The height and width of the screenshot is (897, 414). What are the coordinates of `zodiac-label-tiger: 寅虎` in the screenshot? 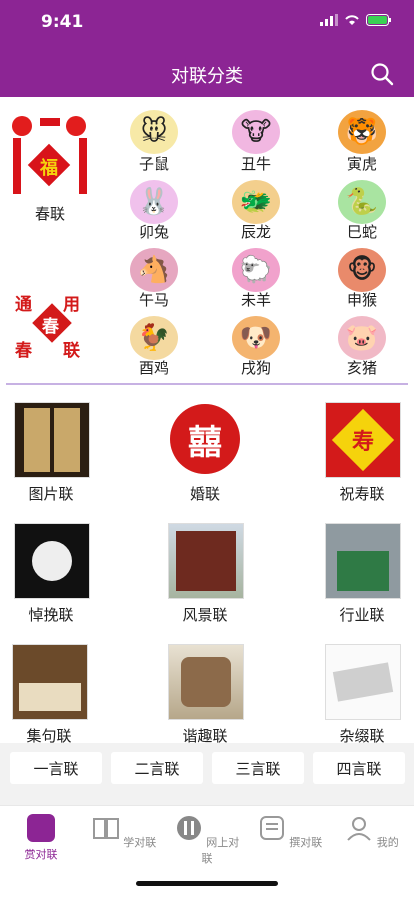 It's located at (362, 163).